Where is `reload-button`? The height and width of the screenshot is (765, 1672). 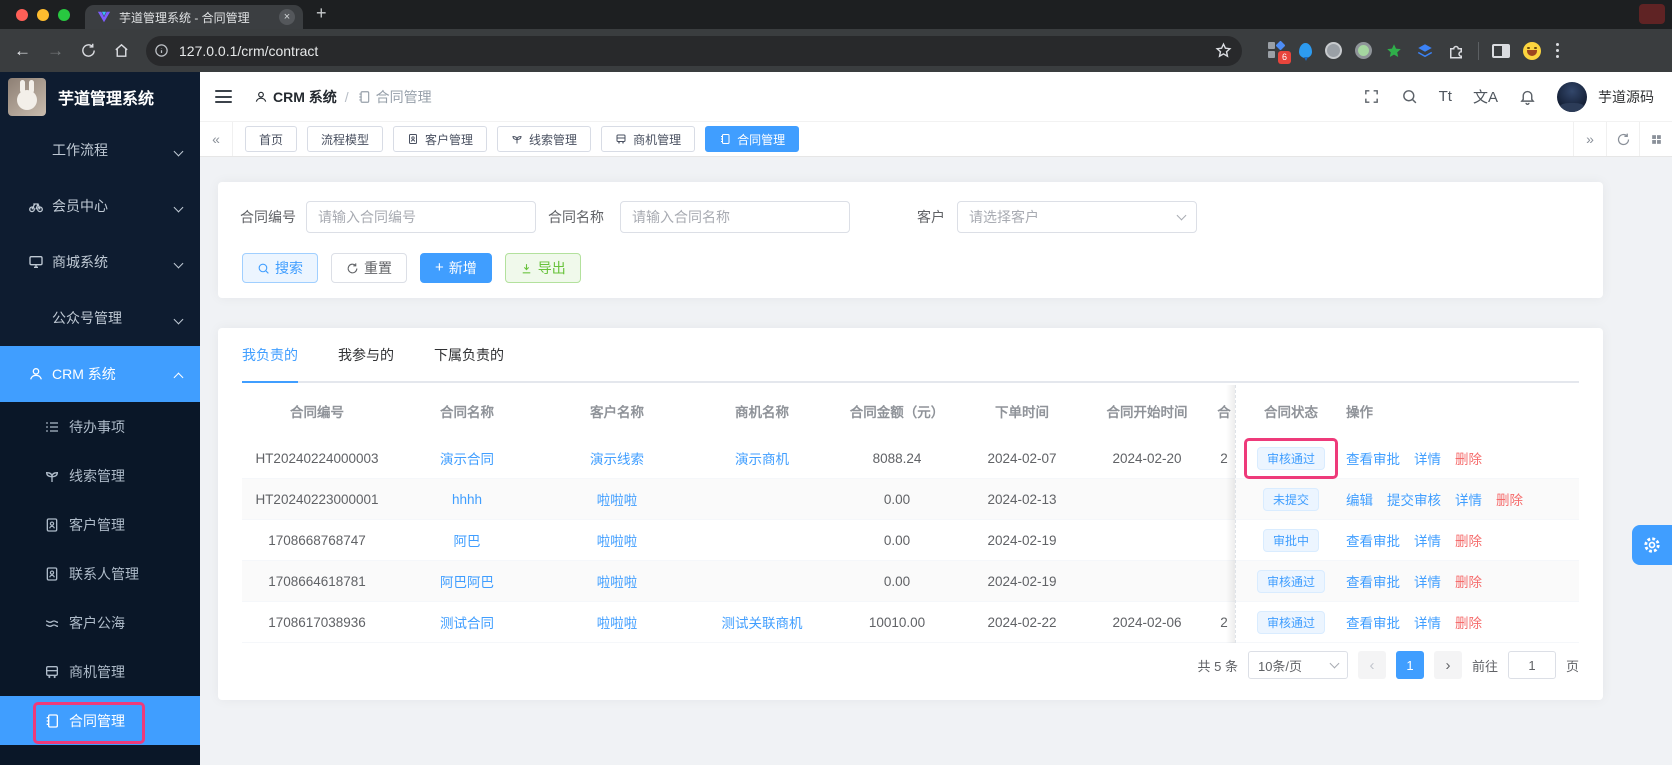
reload-button is located at coordinates (88, 50).